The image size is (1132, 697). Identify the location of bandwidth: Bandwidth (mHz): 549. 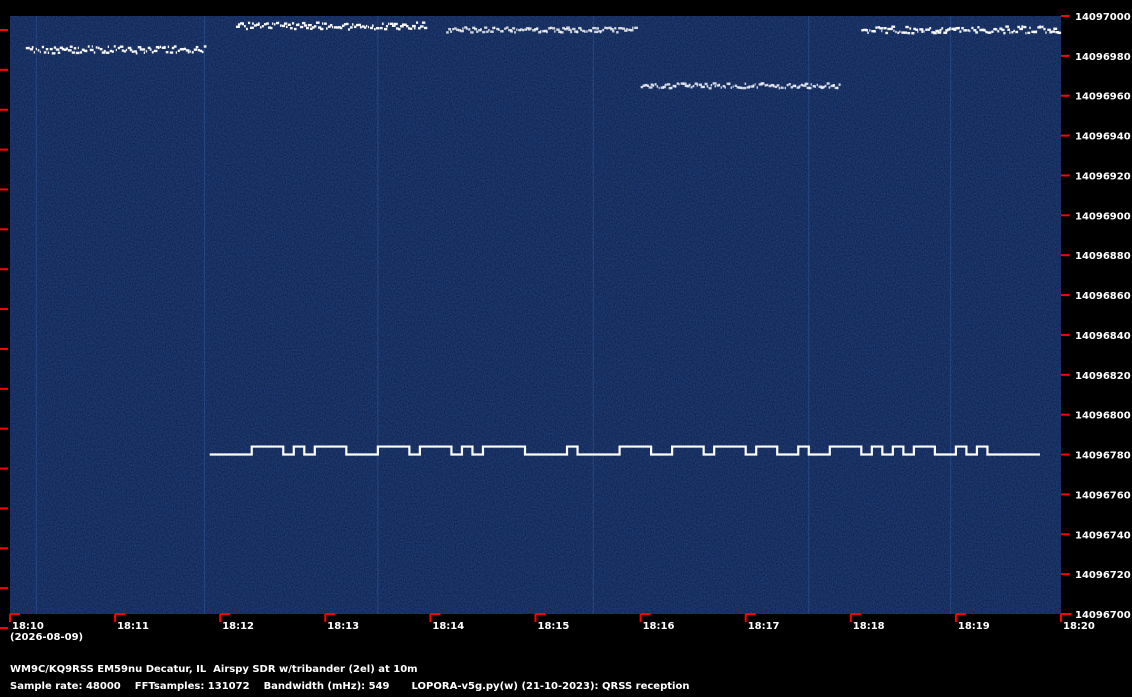
(326, 686).